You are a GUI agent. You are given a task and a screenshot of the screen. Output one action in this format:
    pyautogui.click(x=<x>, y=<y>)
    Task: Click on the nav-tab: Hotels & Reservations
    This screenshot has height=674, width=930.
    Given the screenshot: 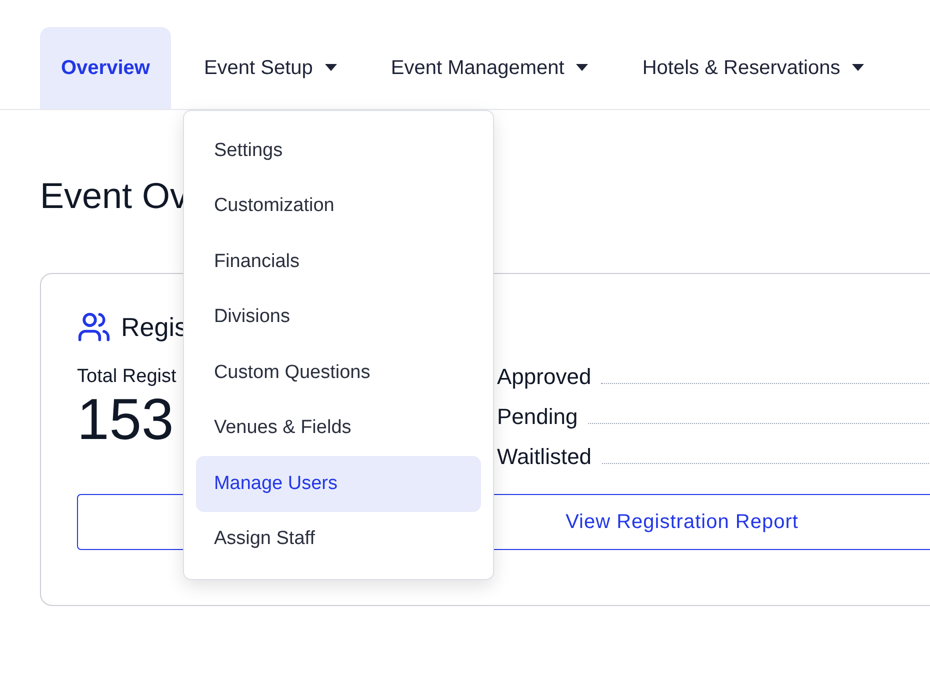 What is the action you would take?
    pyautogui.click(x=753, y=68)
    